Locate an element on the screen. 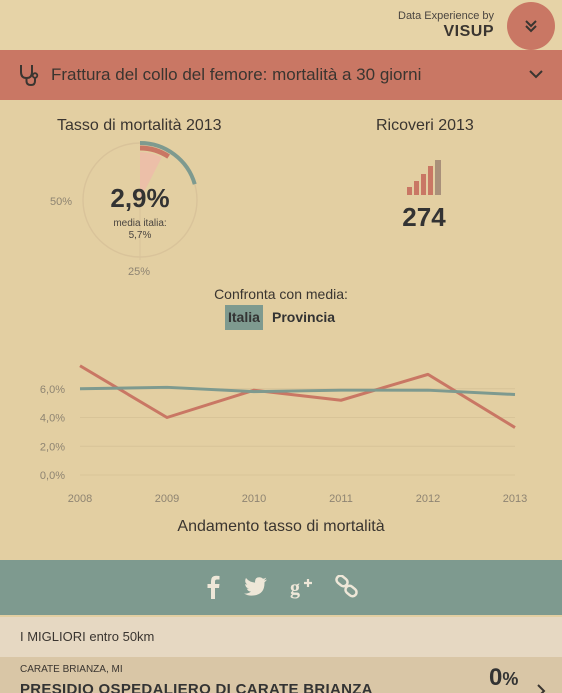  y-tick-label: 2,0% is located at coordinates (52, 447).